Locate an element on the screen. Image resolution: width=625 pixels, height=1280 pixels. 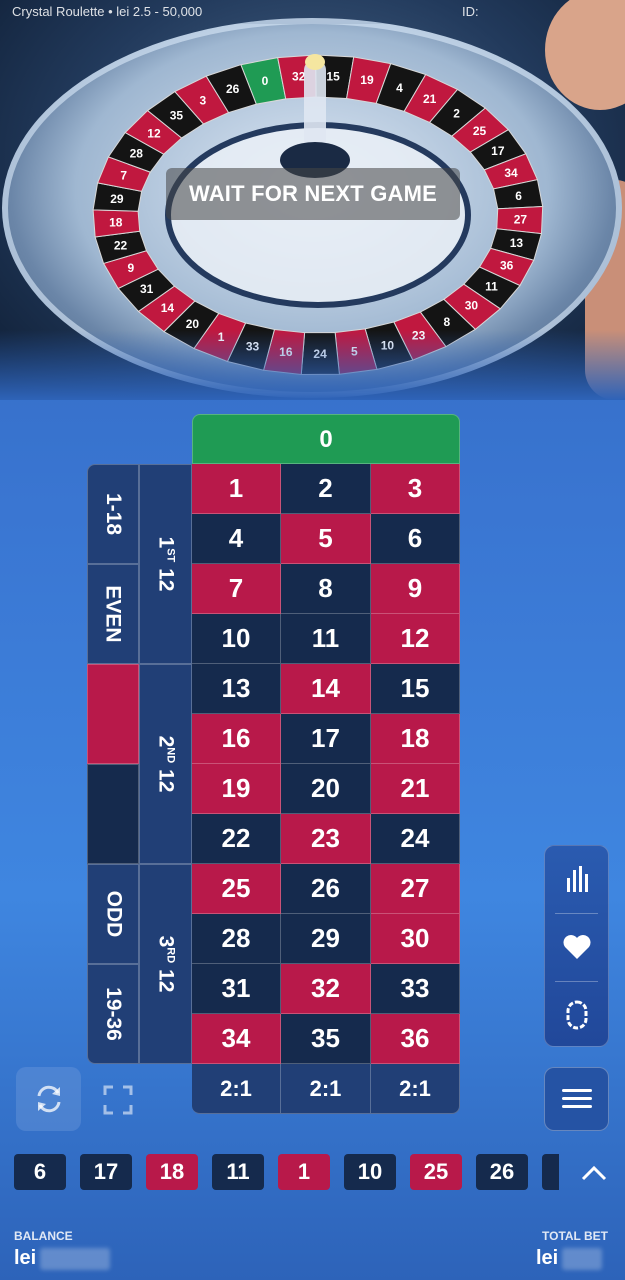
bet-spot-2: 2 is located at coordinates (326, 489).